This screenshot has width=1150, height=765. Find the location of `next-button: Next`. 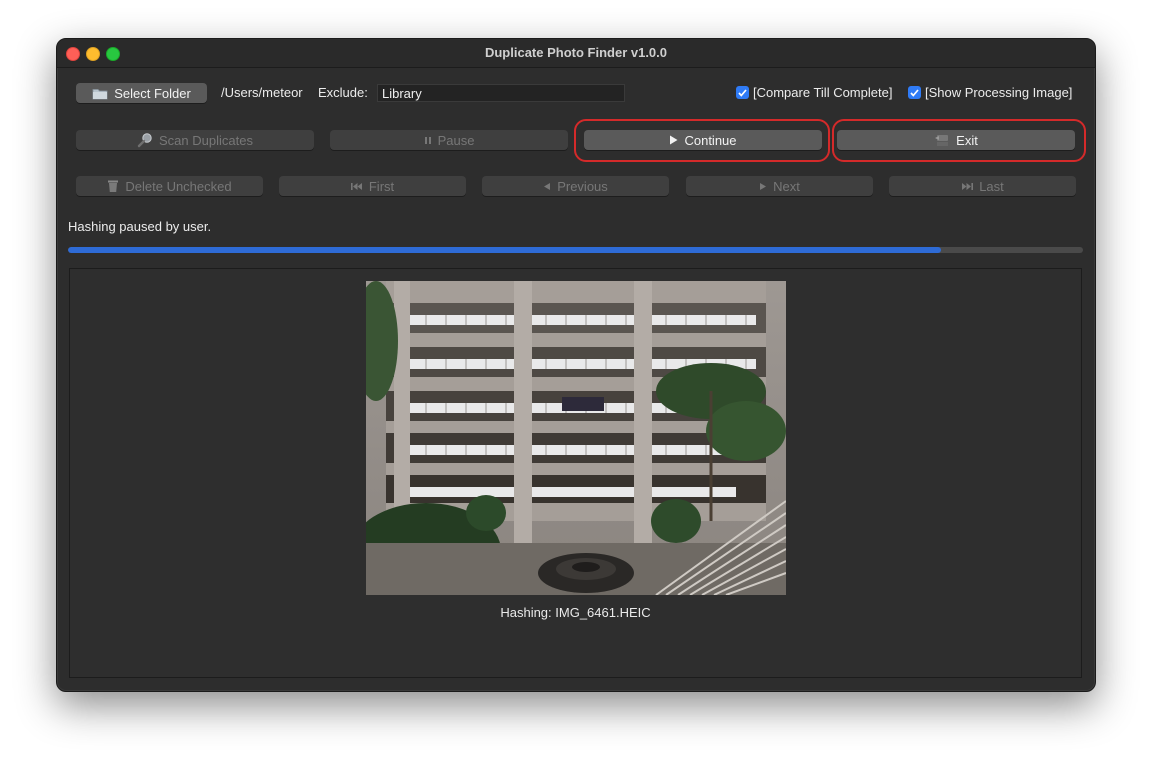

next-button: Next is located at coordinates (779, 186).